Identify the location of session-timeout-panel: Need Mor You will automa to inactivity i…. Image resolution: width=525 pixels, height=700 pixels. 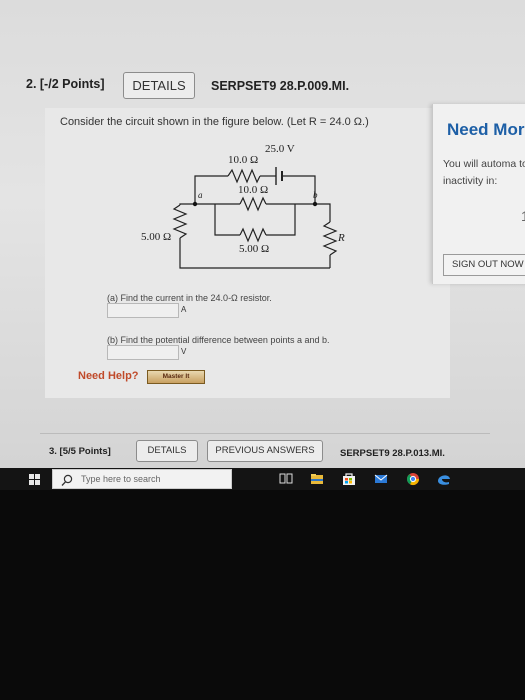
(478, 194).